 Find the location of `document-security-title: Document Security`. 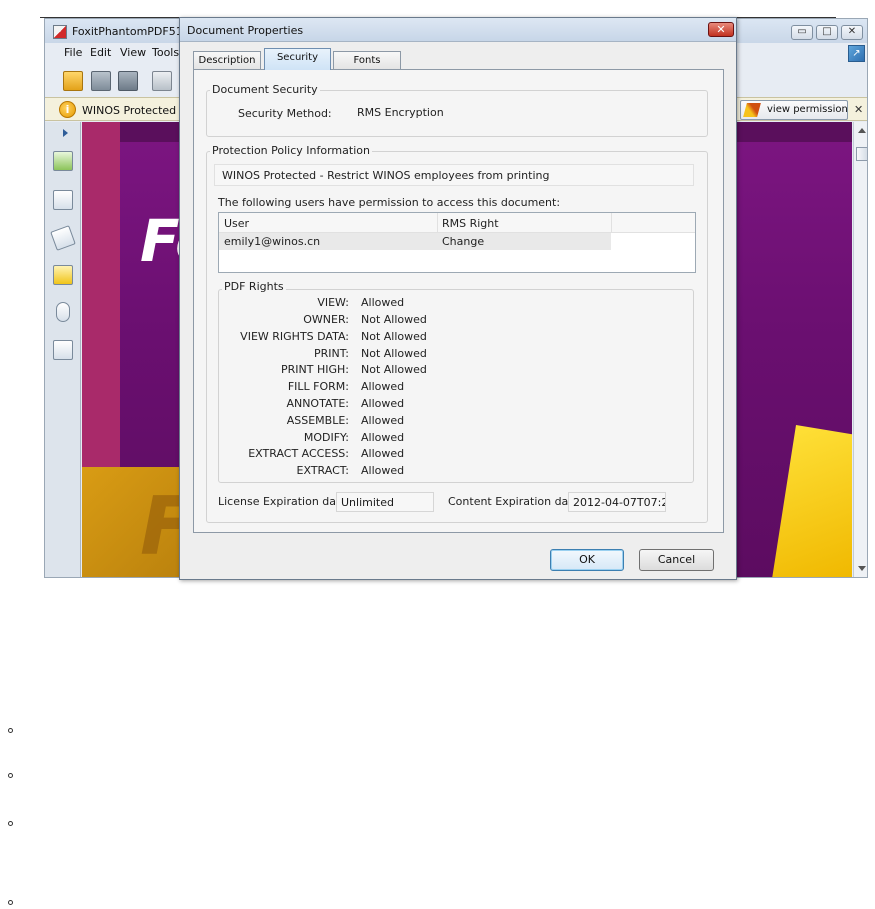

document-security-title: Document Security is located at coordinates (265, 89).